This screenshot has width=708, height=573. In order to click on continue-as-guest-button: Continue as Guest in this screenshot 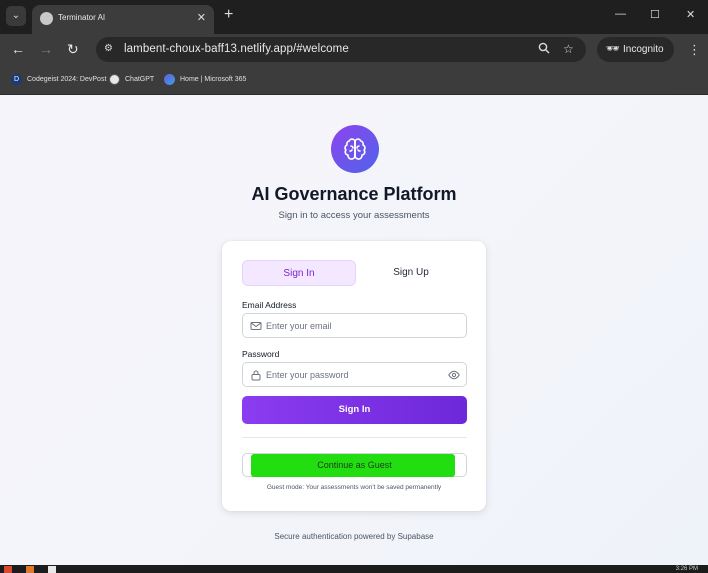, I will do `click(354, 465)`.